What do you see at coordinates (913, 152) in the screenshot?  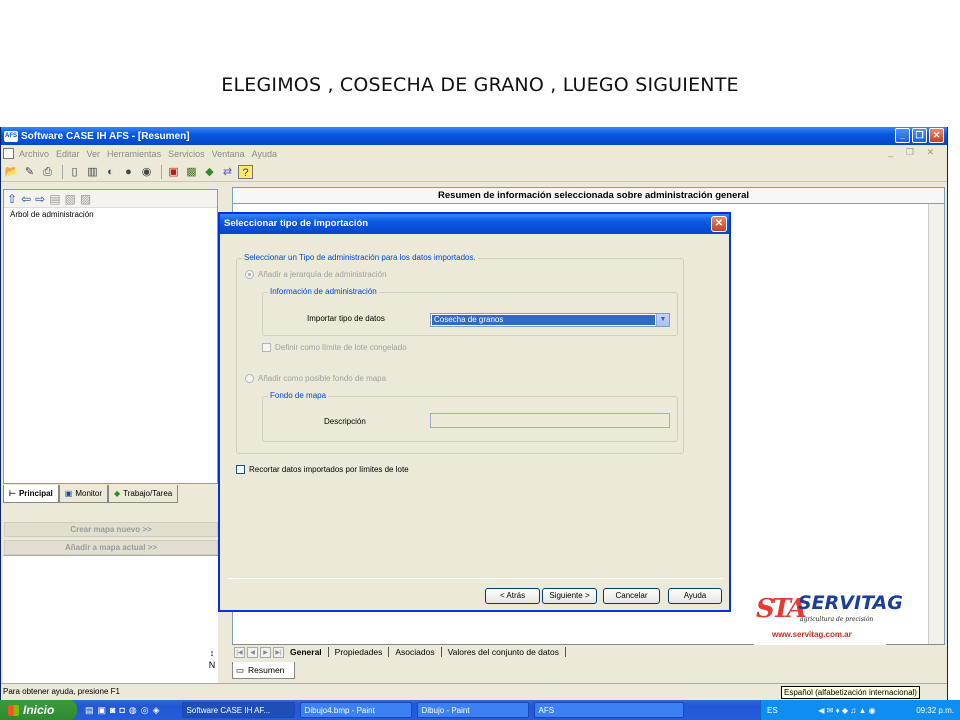 I see `mdi-window-controls: _ ❐ ✕` at bounding box center [913, 152].